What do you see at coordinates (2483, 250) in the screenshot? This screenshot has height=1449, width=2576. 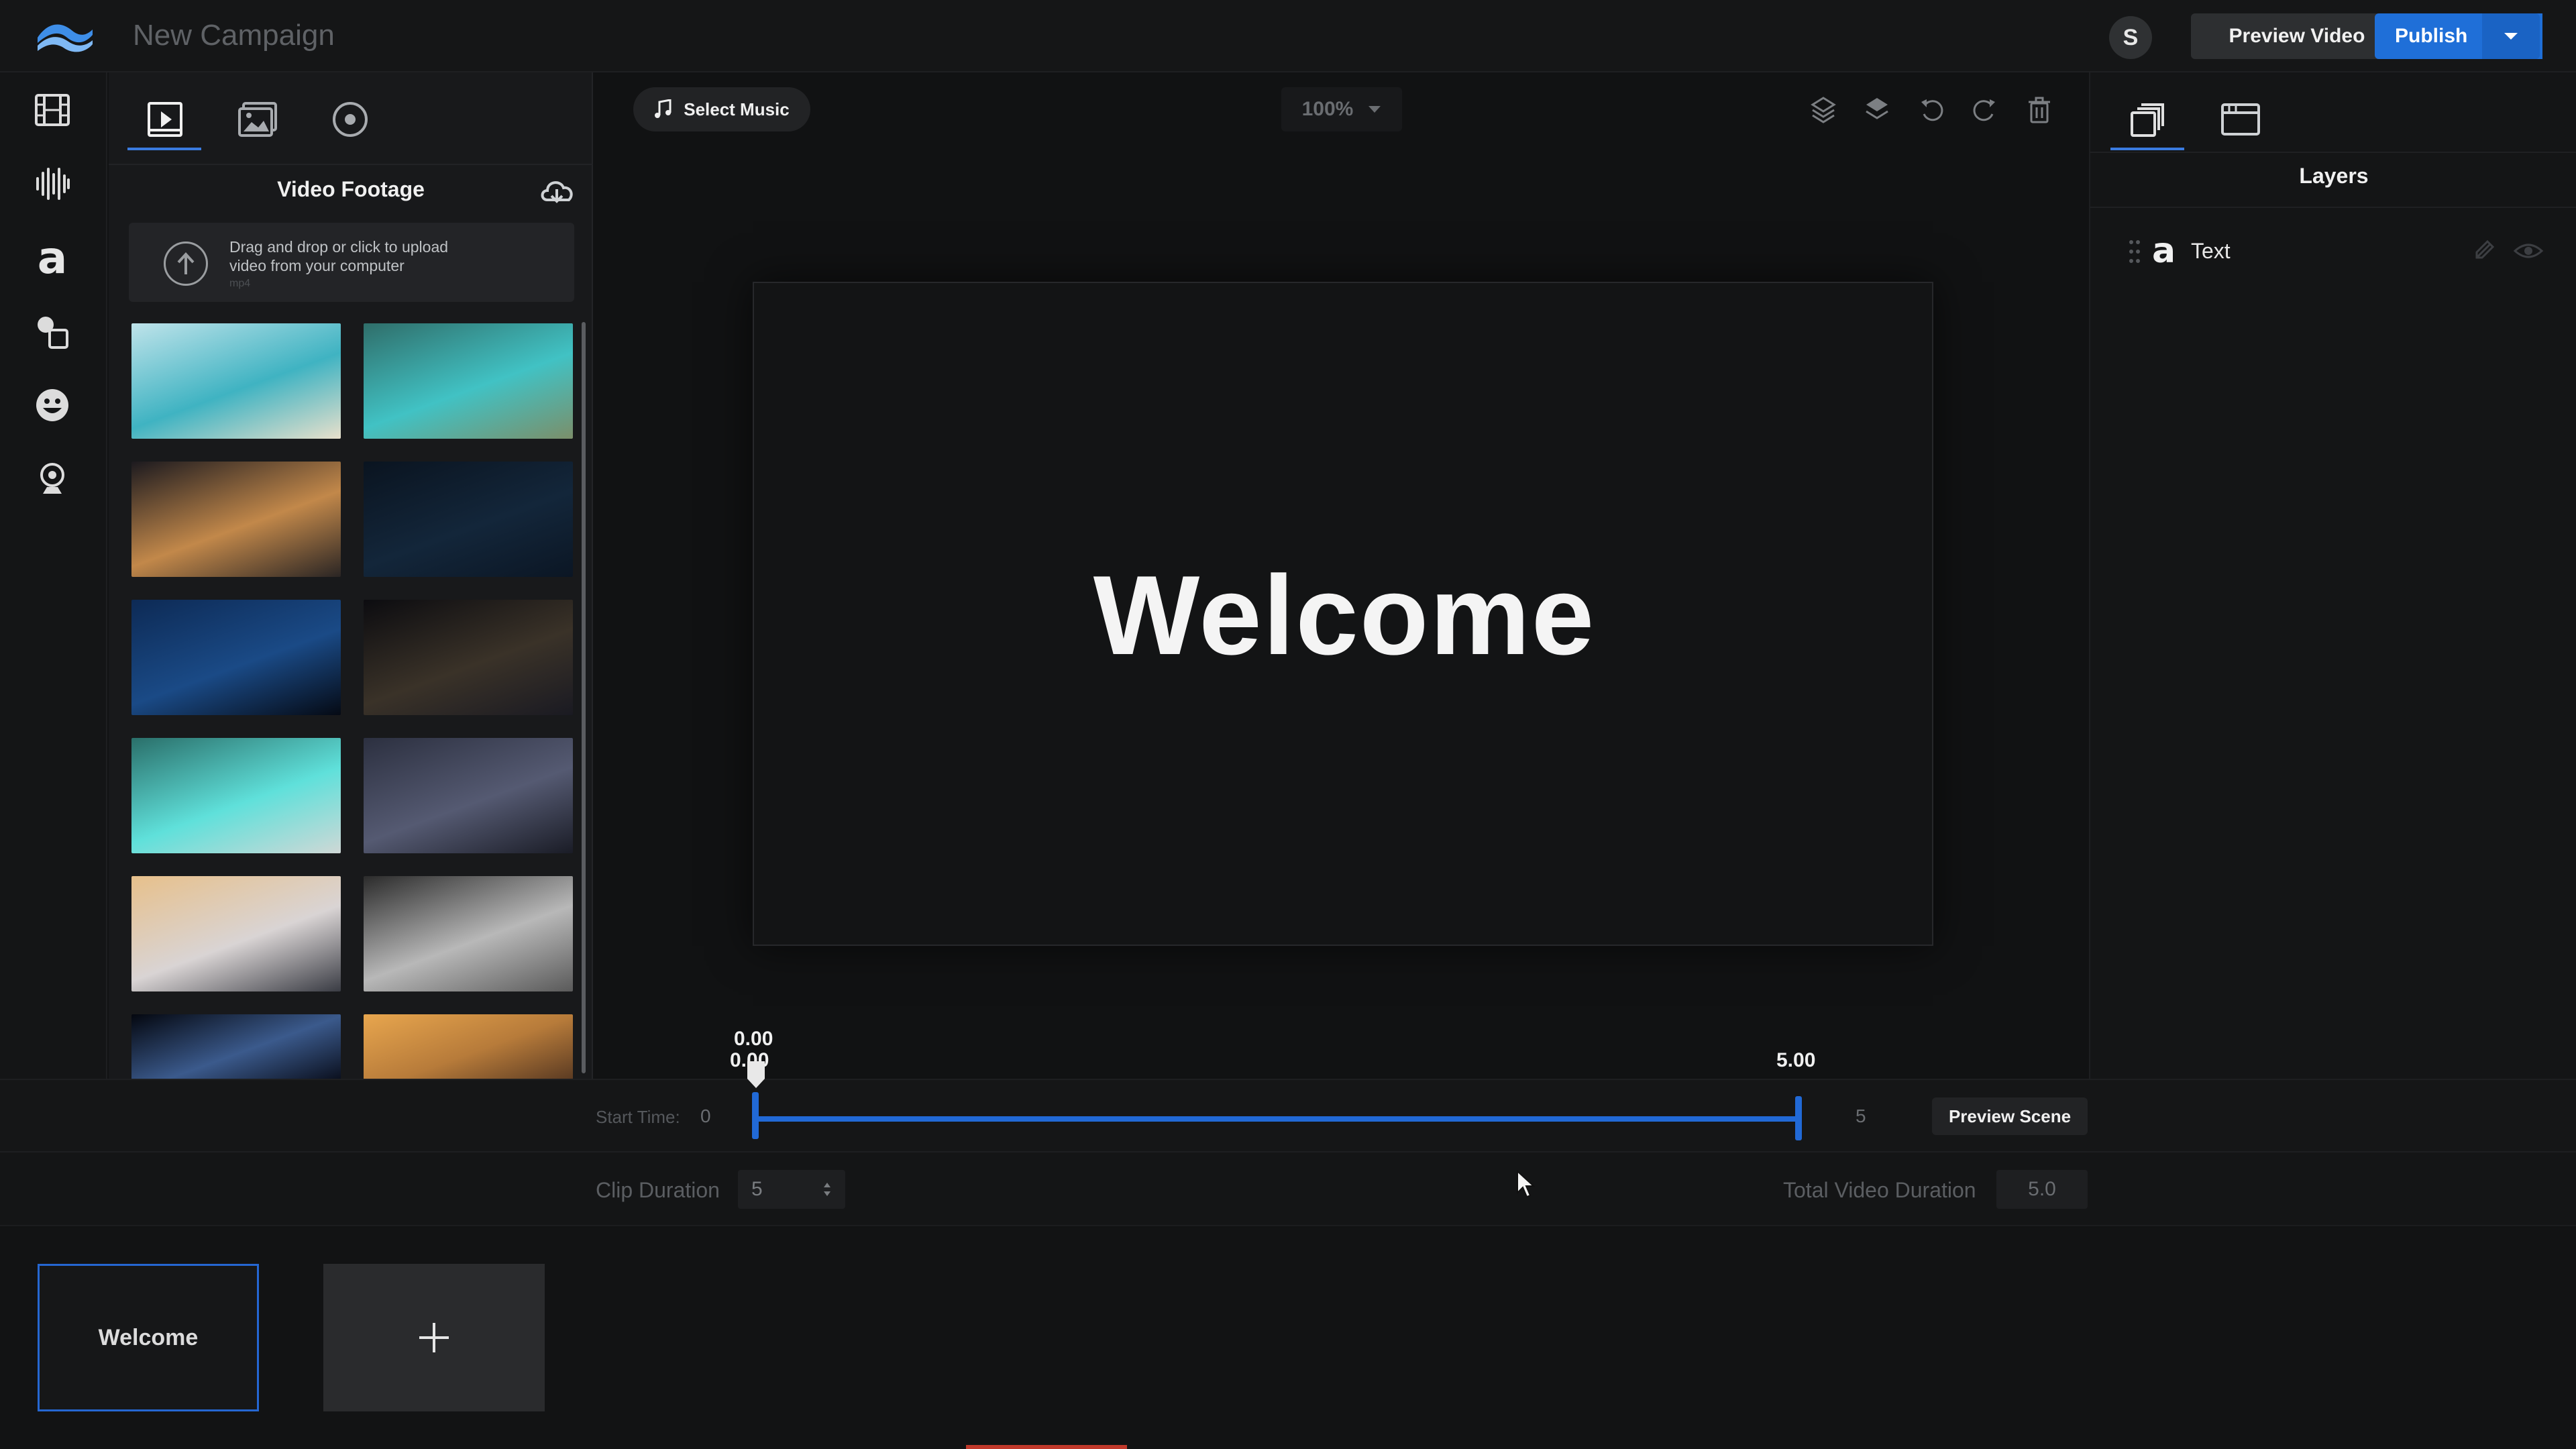 I see `lock-icon` at bounding box center [2483, 250].